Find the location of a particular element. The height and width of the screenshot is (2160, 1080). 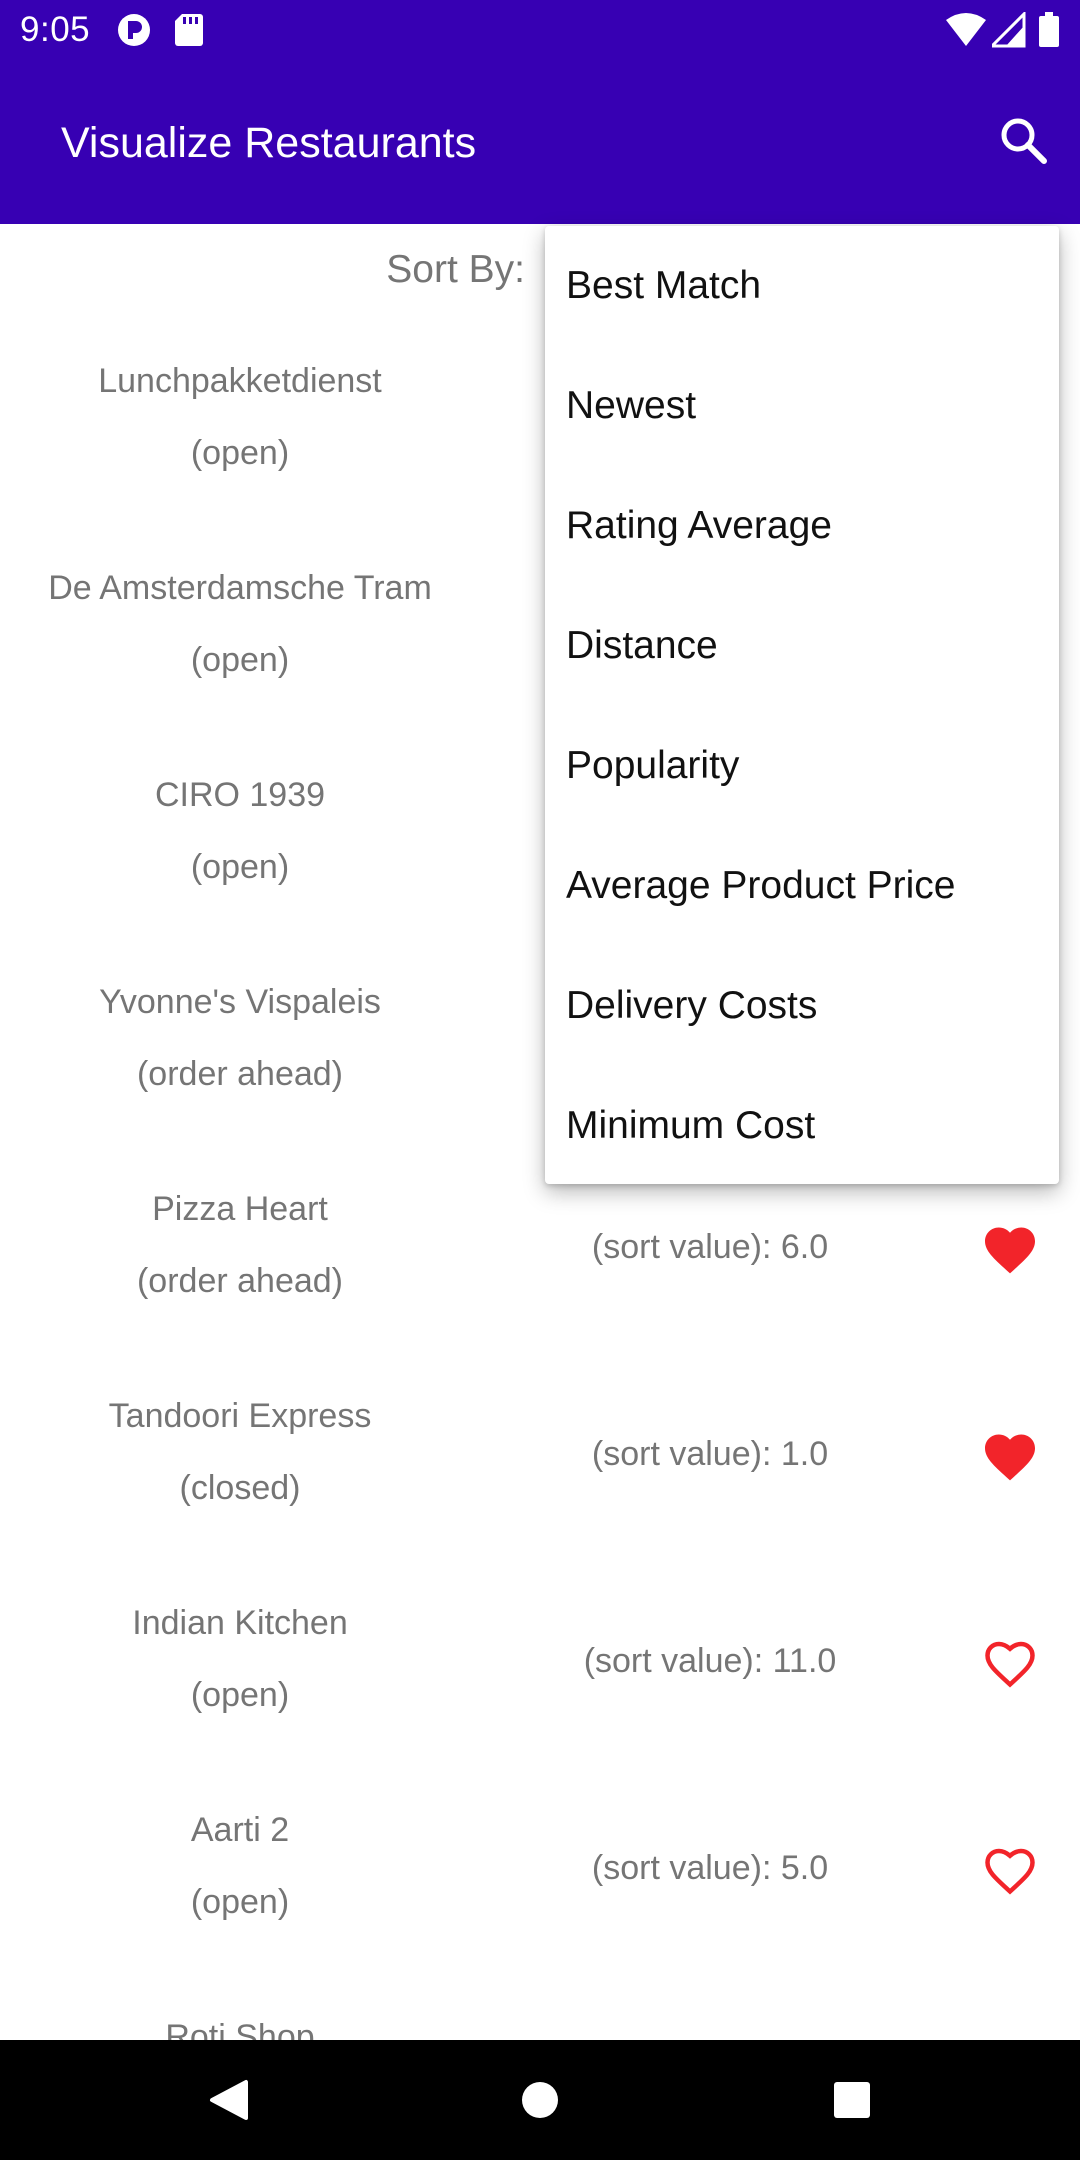

sort-option-minimum-cost: Minimum Cost is located at coordinates (802, 1126).